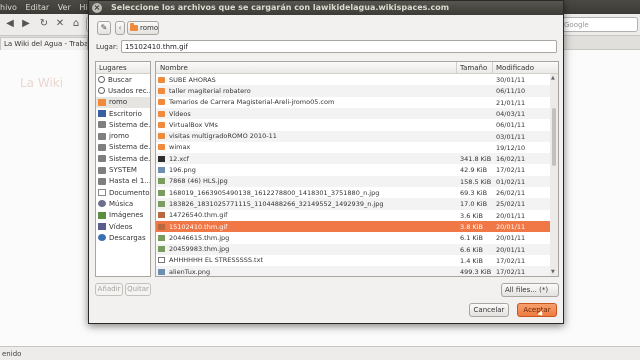  What do you see at coordinates (123, 192) in the screenshot?
I see `place-item: Documentos` at bounding box center [123, 192].